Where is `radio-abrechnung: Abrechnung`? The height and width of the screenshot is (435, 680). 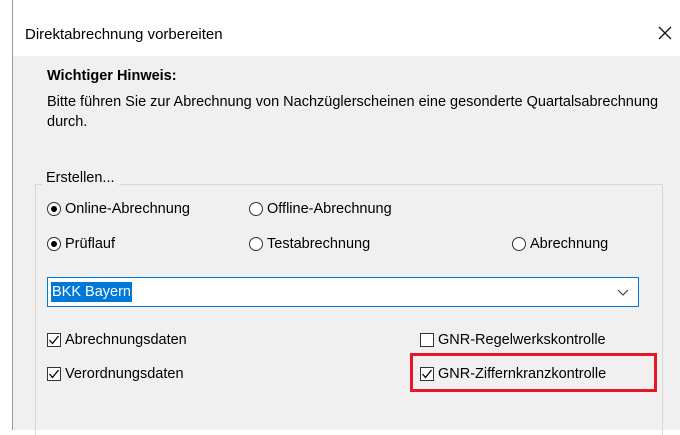
radio-abrechnung: Abrechnung is located at coordinates (560, 244).